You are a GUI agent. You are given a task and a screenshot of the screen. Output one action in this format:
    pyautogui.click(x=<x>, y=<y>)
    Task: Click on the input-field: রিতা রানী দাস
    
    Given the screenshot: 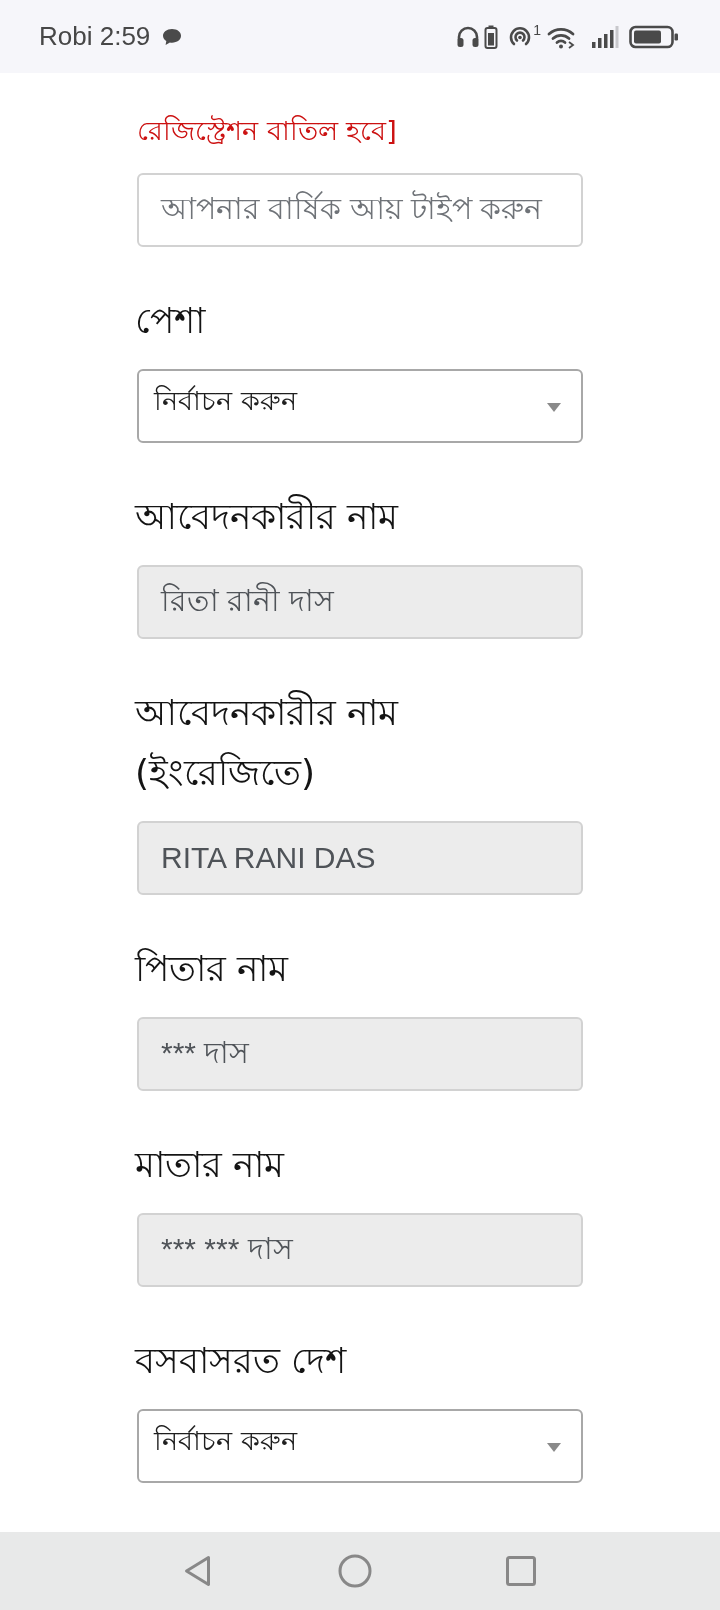 What is the action you would take?
    pyautogui.click(x=360, y=602)
    